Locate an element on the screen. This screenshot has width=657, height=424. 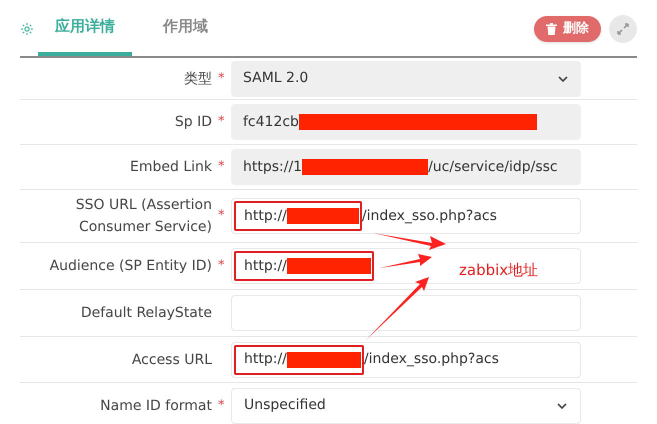
expand-icon is located at coordinates (623, 29).